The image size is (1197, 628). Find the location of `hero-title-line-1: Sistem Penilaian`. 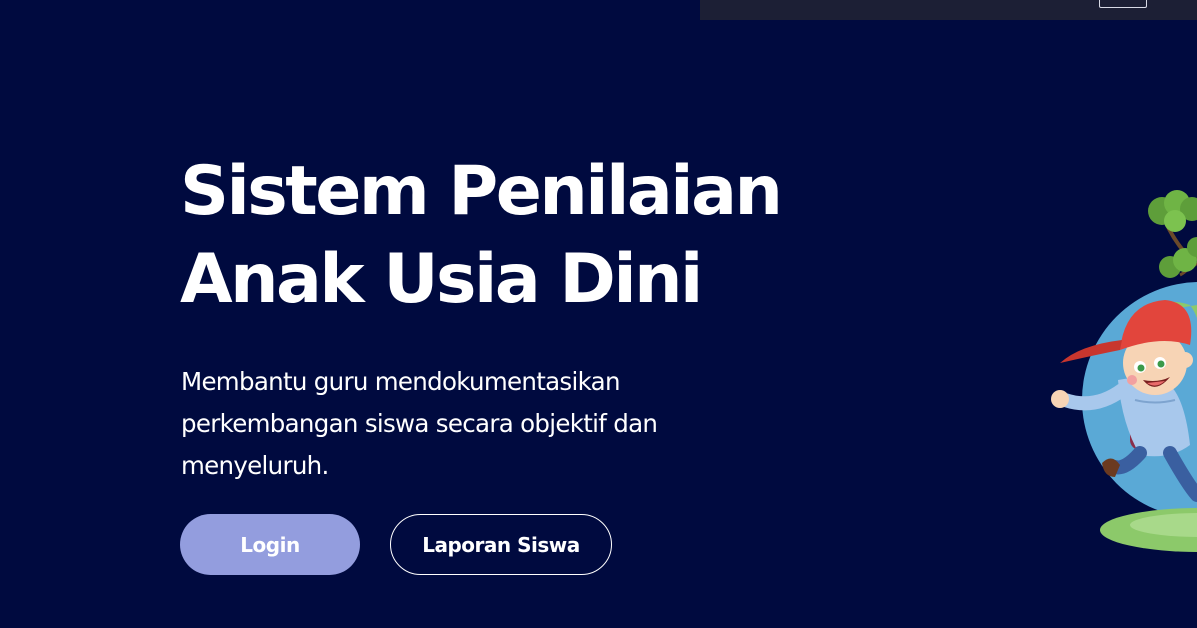

hero-title-line-1: Sistem Penilaian is located at coordinates (481, 191).